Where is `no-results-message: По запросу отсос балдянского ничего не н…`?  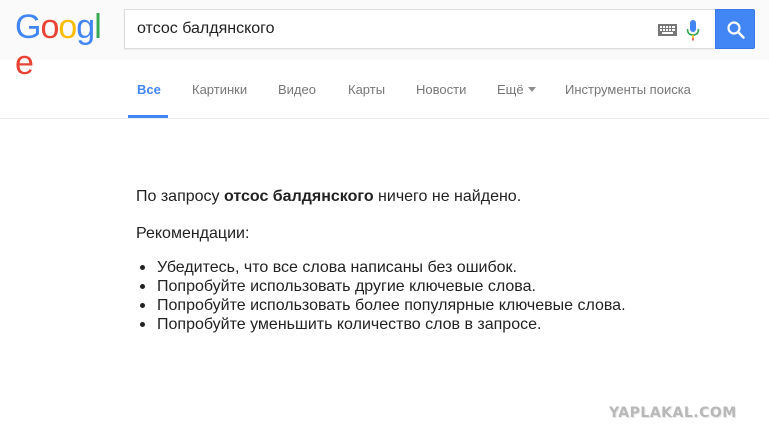
no-results-message: По запросу отсос балдянского ничего не н… is located at coordinates (436, 197).